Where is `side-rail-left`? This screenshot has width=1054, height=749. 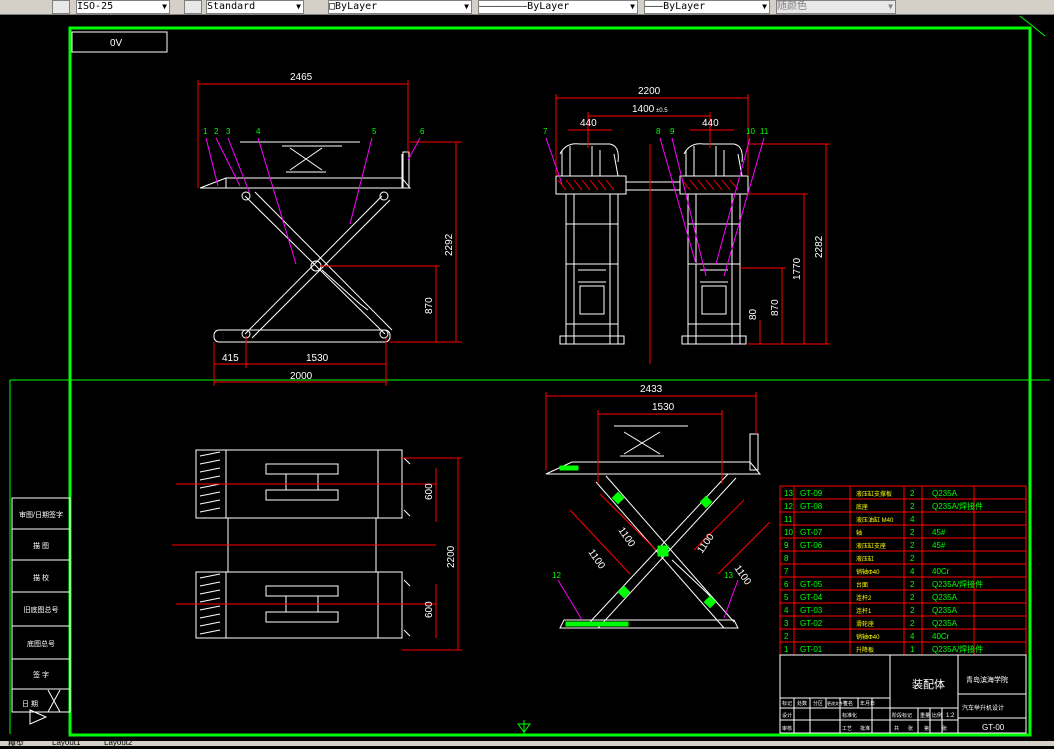 side-rail-left is located at coordinates (589, 153).